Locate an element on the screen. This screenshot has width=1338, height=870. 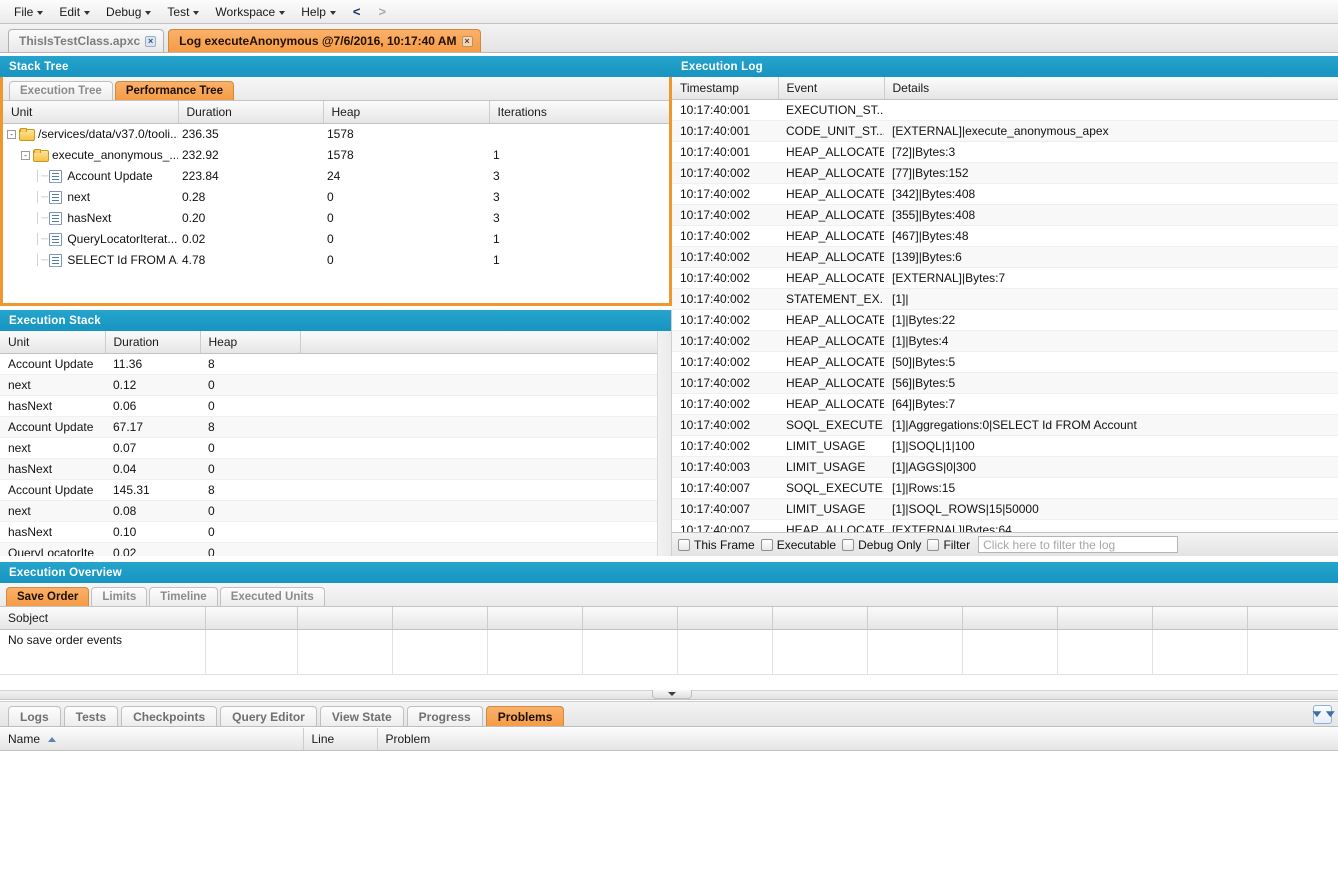
column-header-line: Line is located at coordinates (340, 739).